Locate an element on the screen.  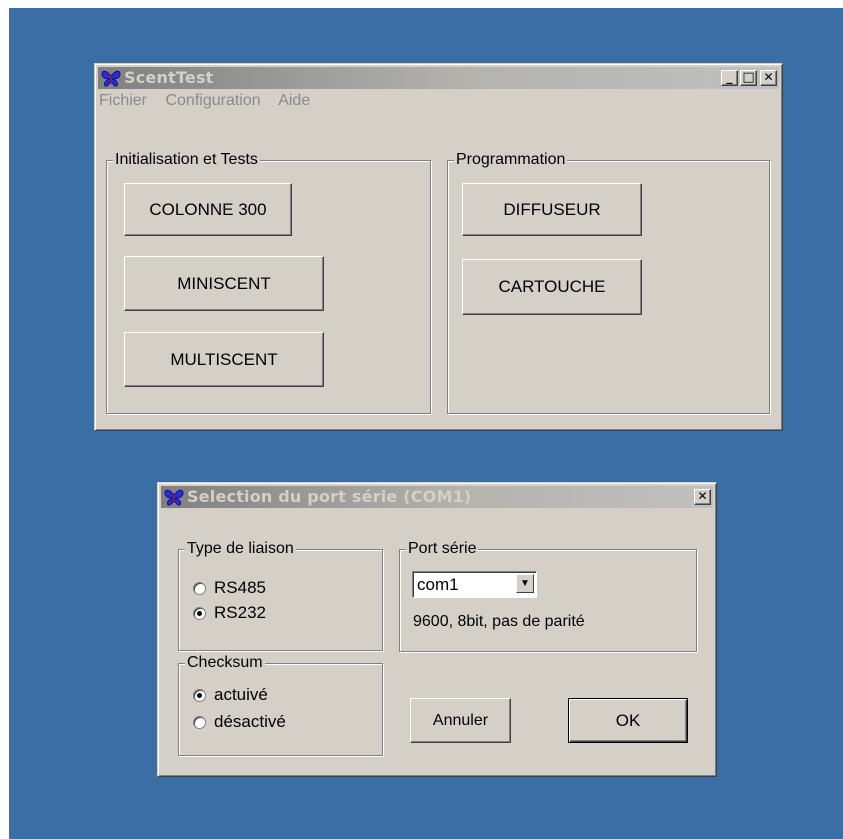
main-titlebar: ScentTest _ □ ✕ is located at coordinates (438, 78).